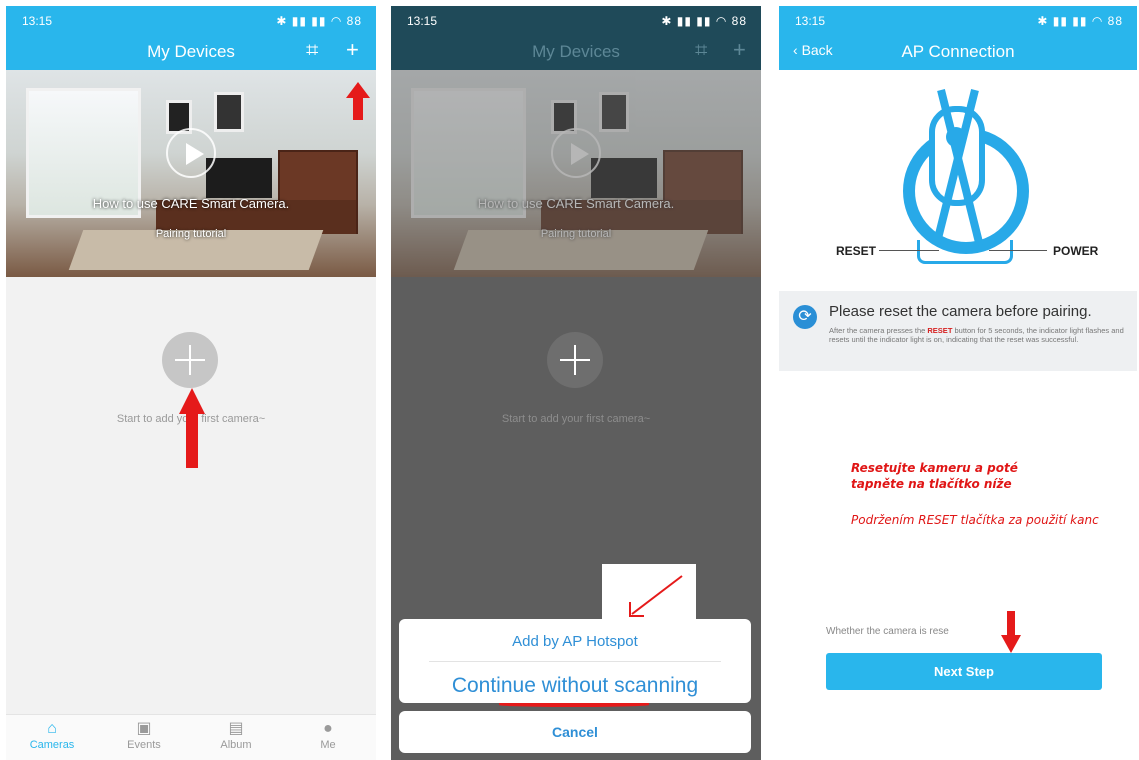  What do you see at coordinates (958, 177) in the screenshot?
I see `camera-reset-illustration: RESET POWER` at bounding box center [958, 177].